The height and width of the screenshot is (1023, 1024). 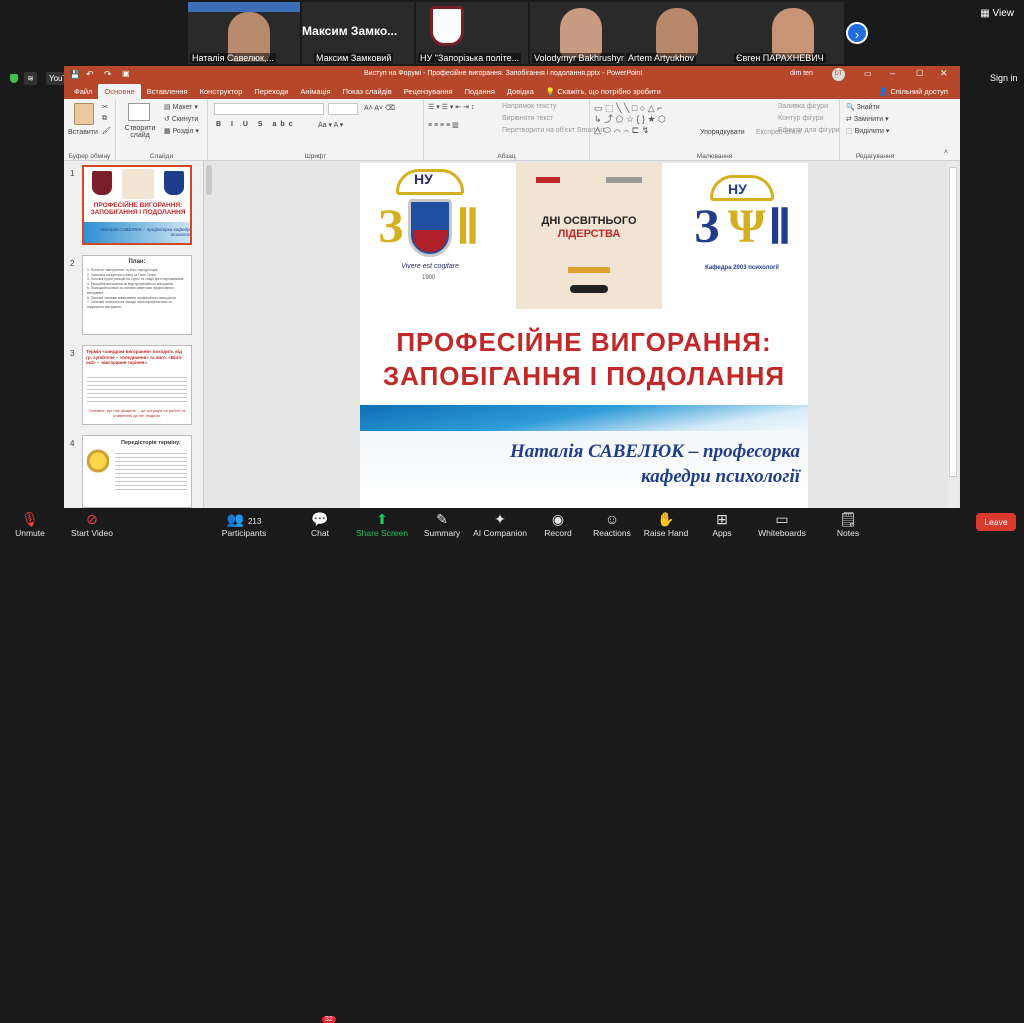 What do you see at coordinates (430, 266) in the screenshot?
I see `logo-left-motto: Vivere est cogitare` at bounding box center [430, 266].